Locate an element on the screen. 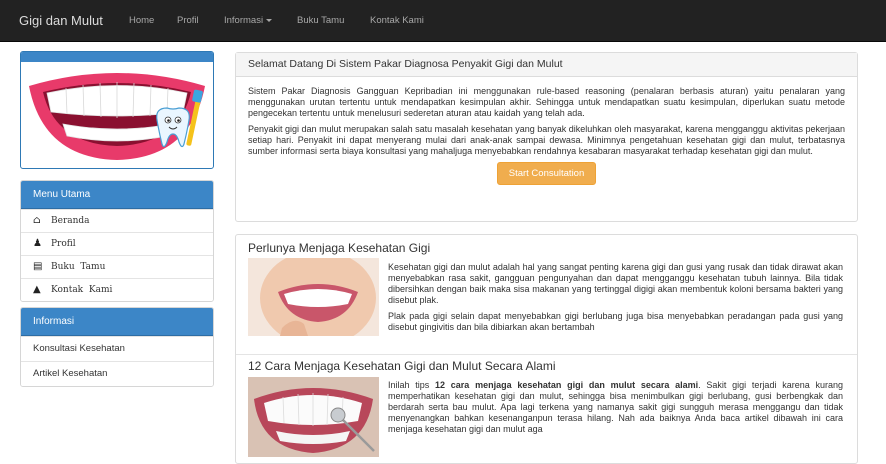 This screenshot has width=886, height=464. nav-informasi-label: Informasi is located at coordinates (244, 20).